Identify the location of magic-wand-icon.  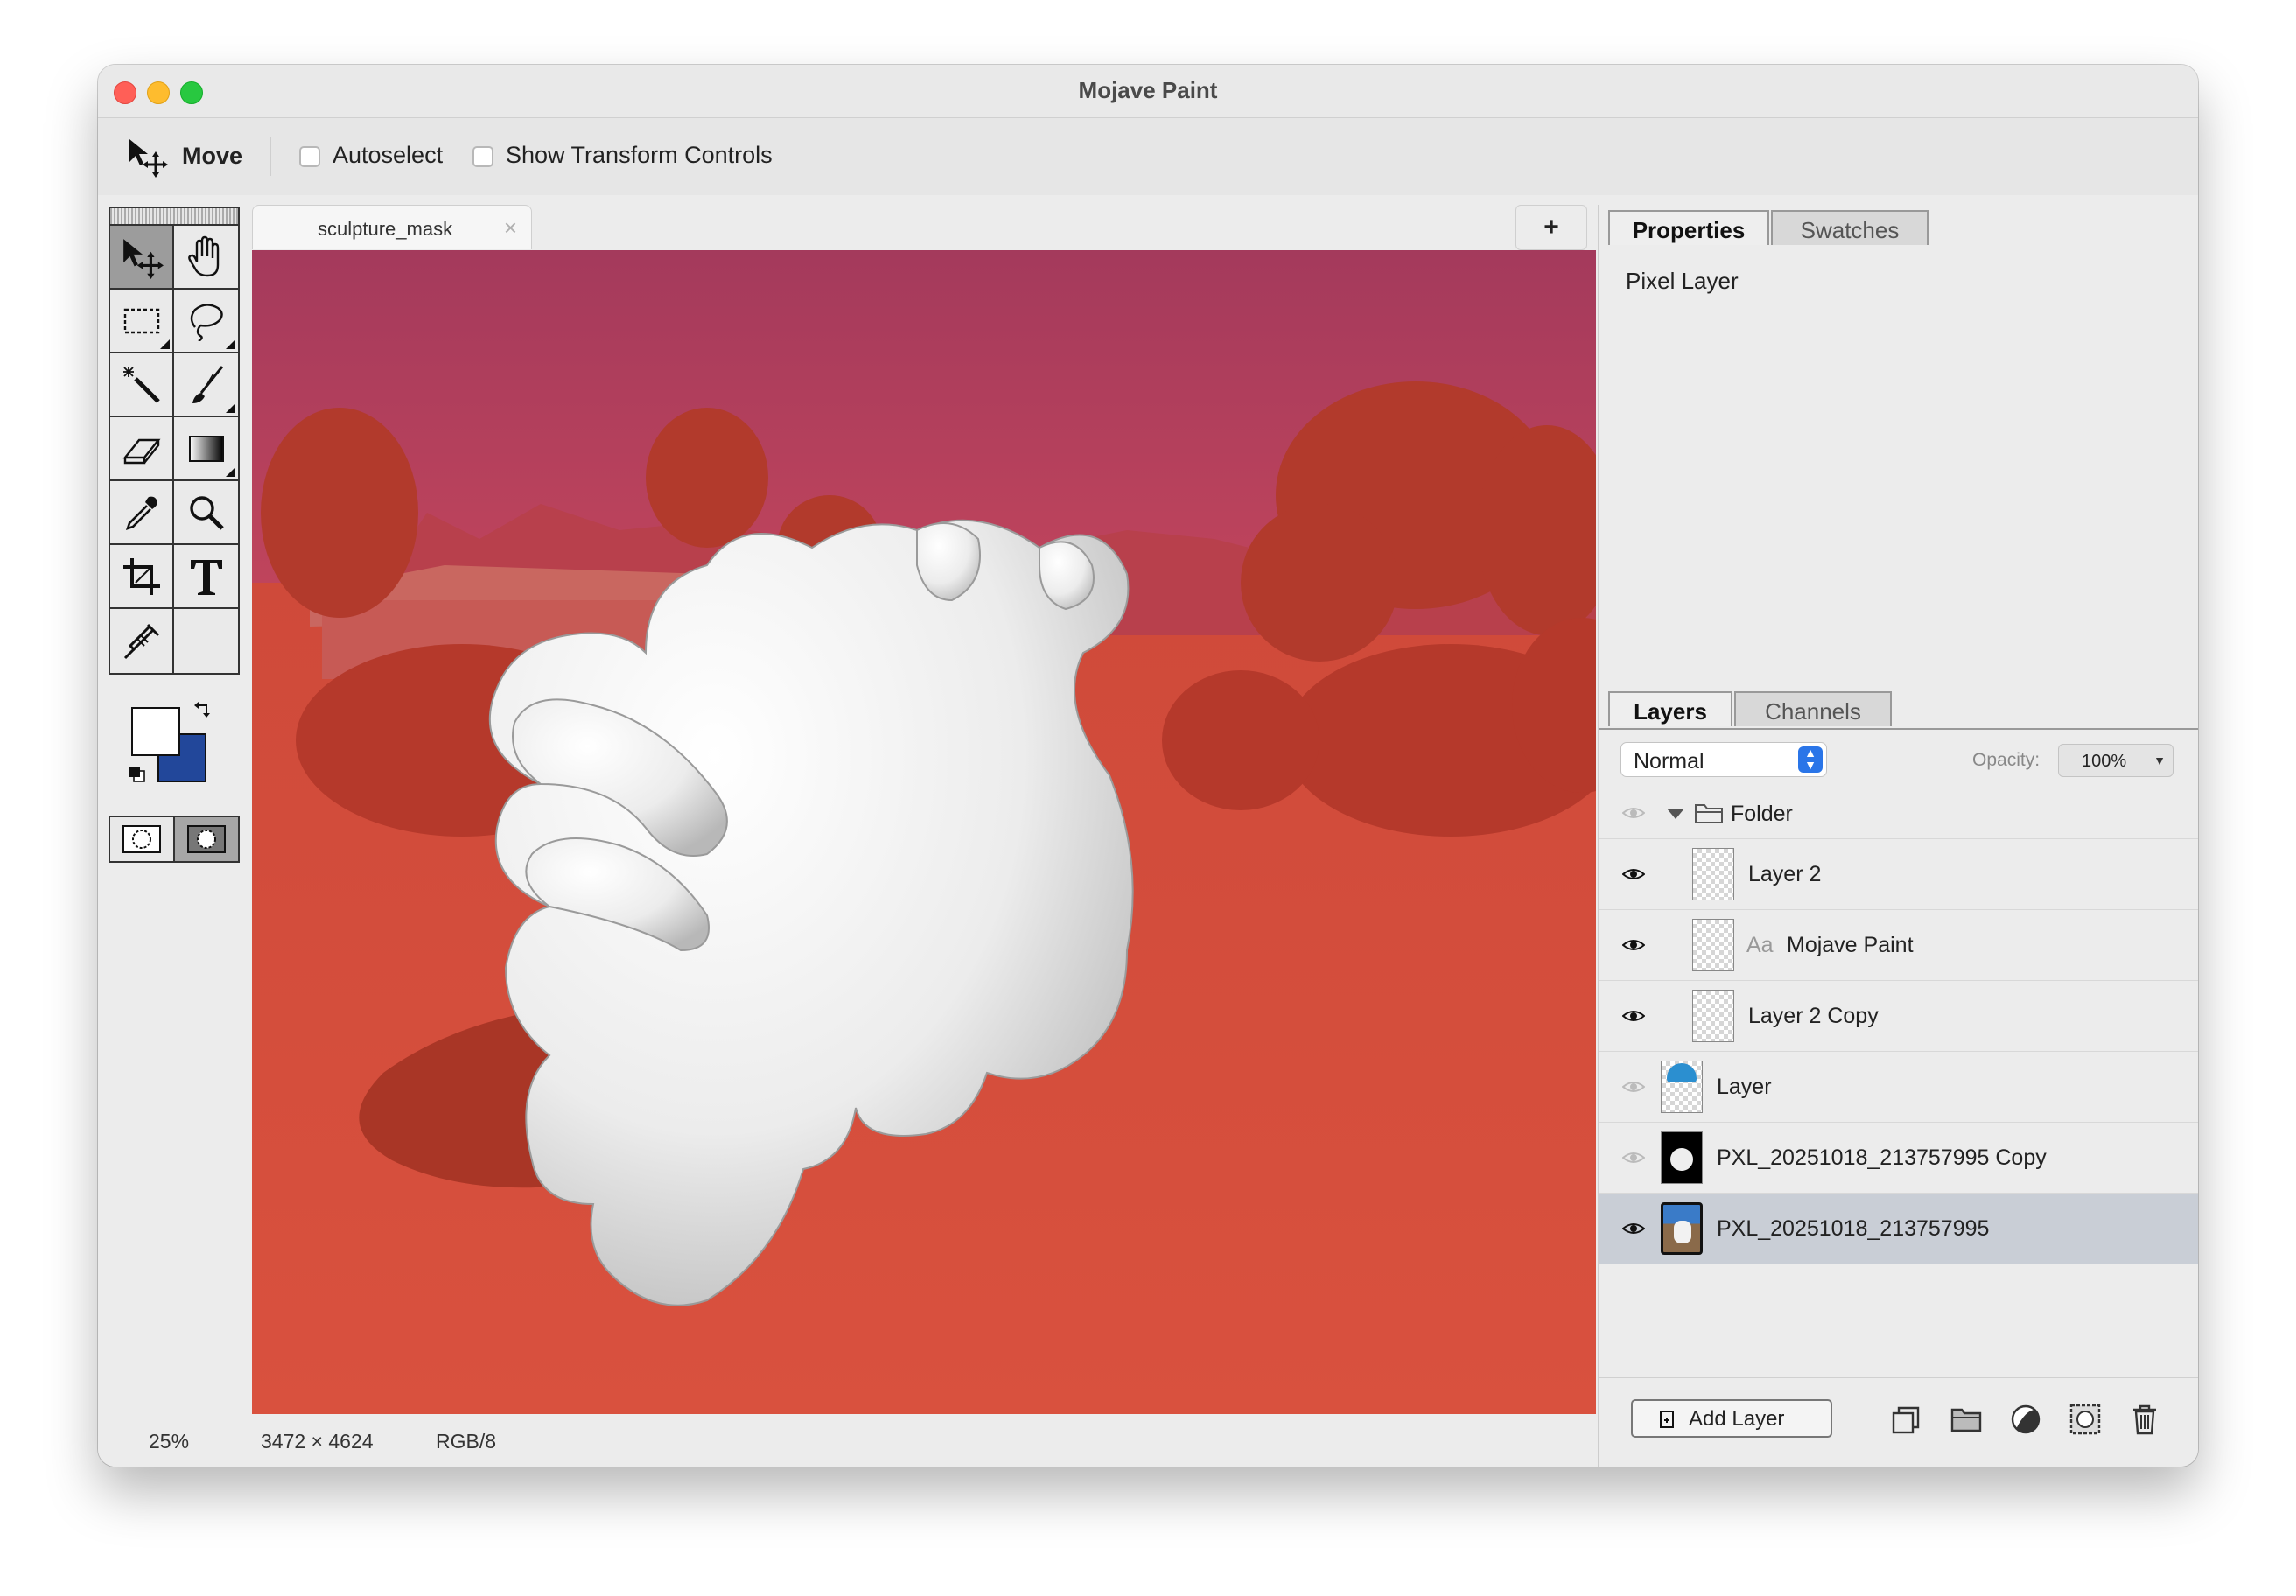
(141, 384).